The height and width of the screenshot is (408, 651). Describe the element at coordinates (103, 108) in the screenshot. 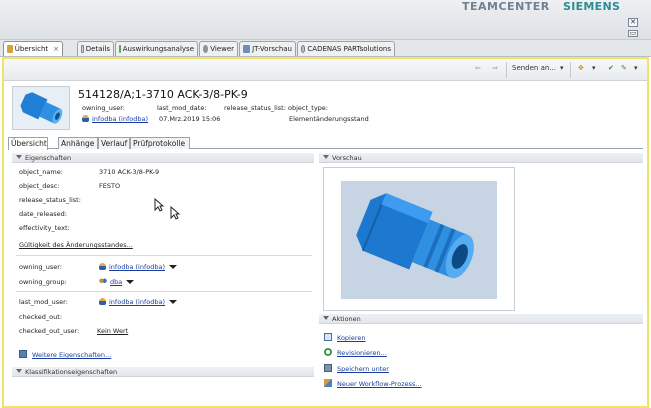

I see `header-label-owning-user: owning_user:` at that location.